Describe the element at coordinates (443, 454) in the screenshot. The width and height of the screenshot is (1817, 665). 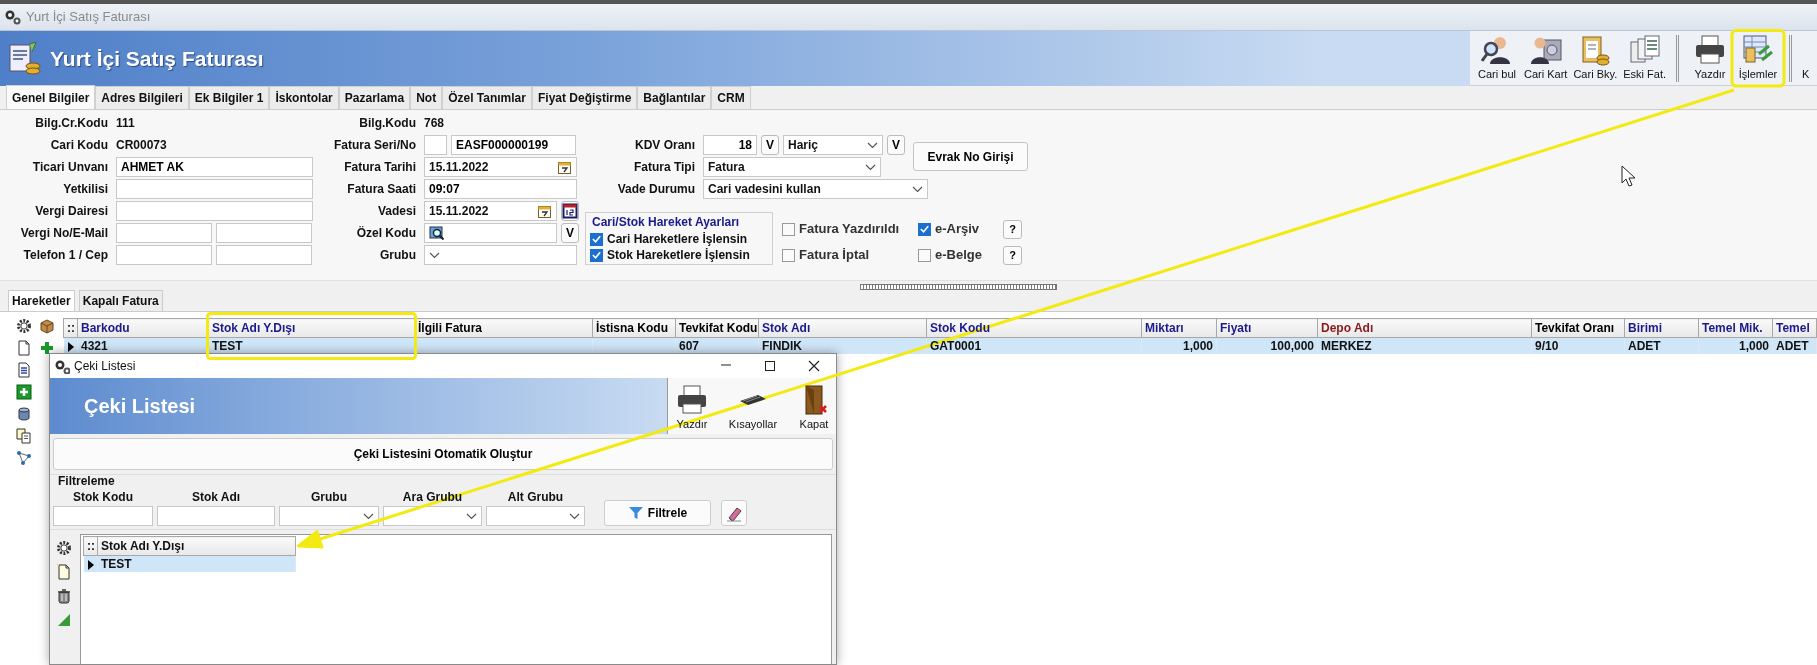
I see `action-button: Çeki Listesini Otomatik Oluştur` at that location.